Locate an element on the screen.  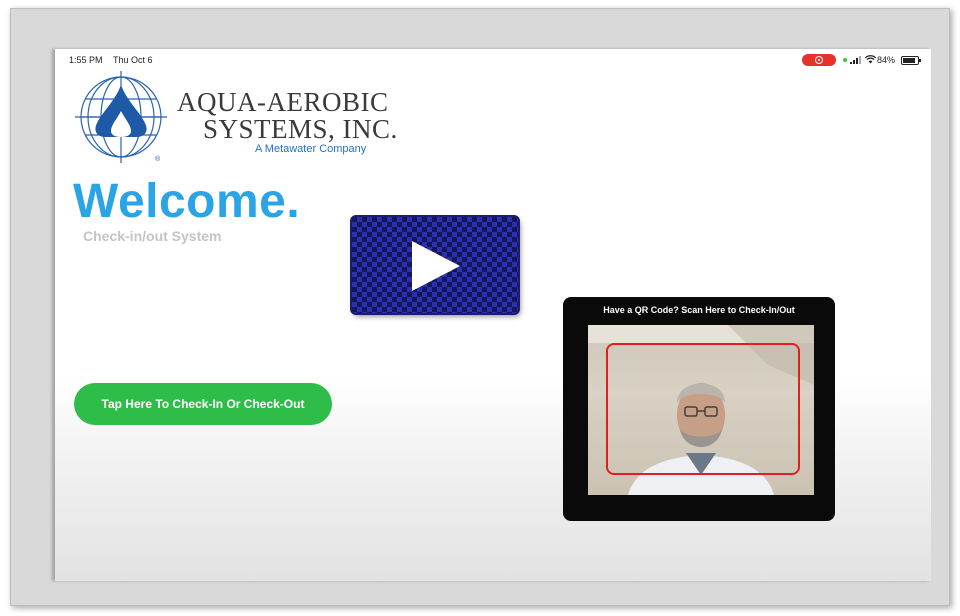
company-tagline: A Metawater Company is located at coordinates (311, 149).